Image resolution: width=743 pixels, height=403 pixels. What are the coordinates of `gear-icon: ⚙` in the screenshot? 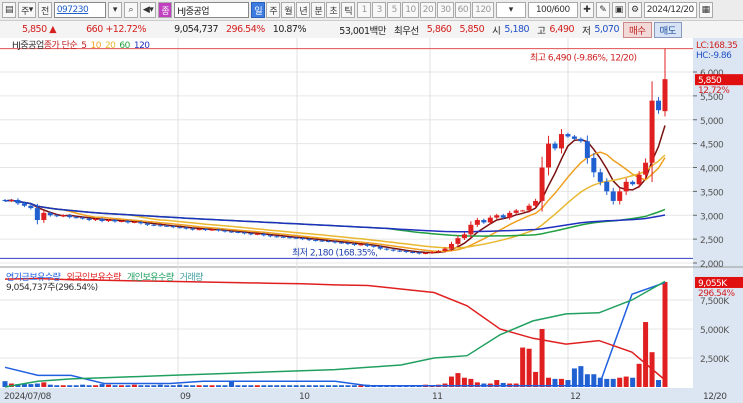 It's located at (634, 10).